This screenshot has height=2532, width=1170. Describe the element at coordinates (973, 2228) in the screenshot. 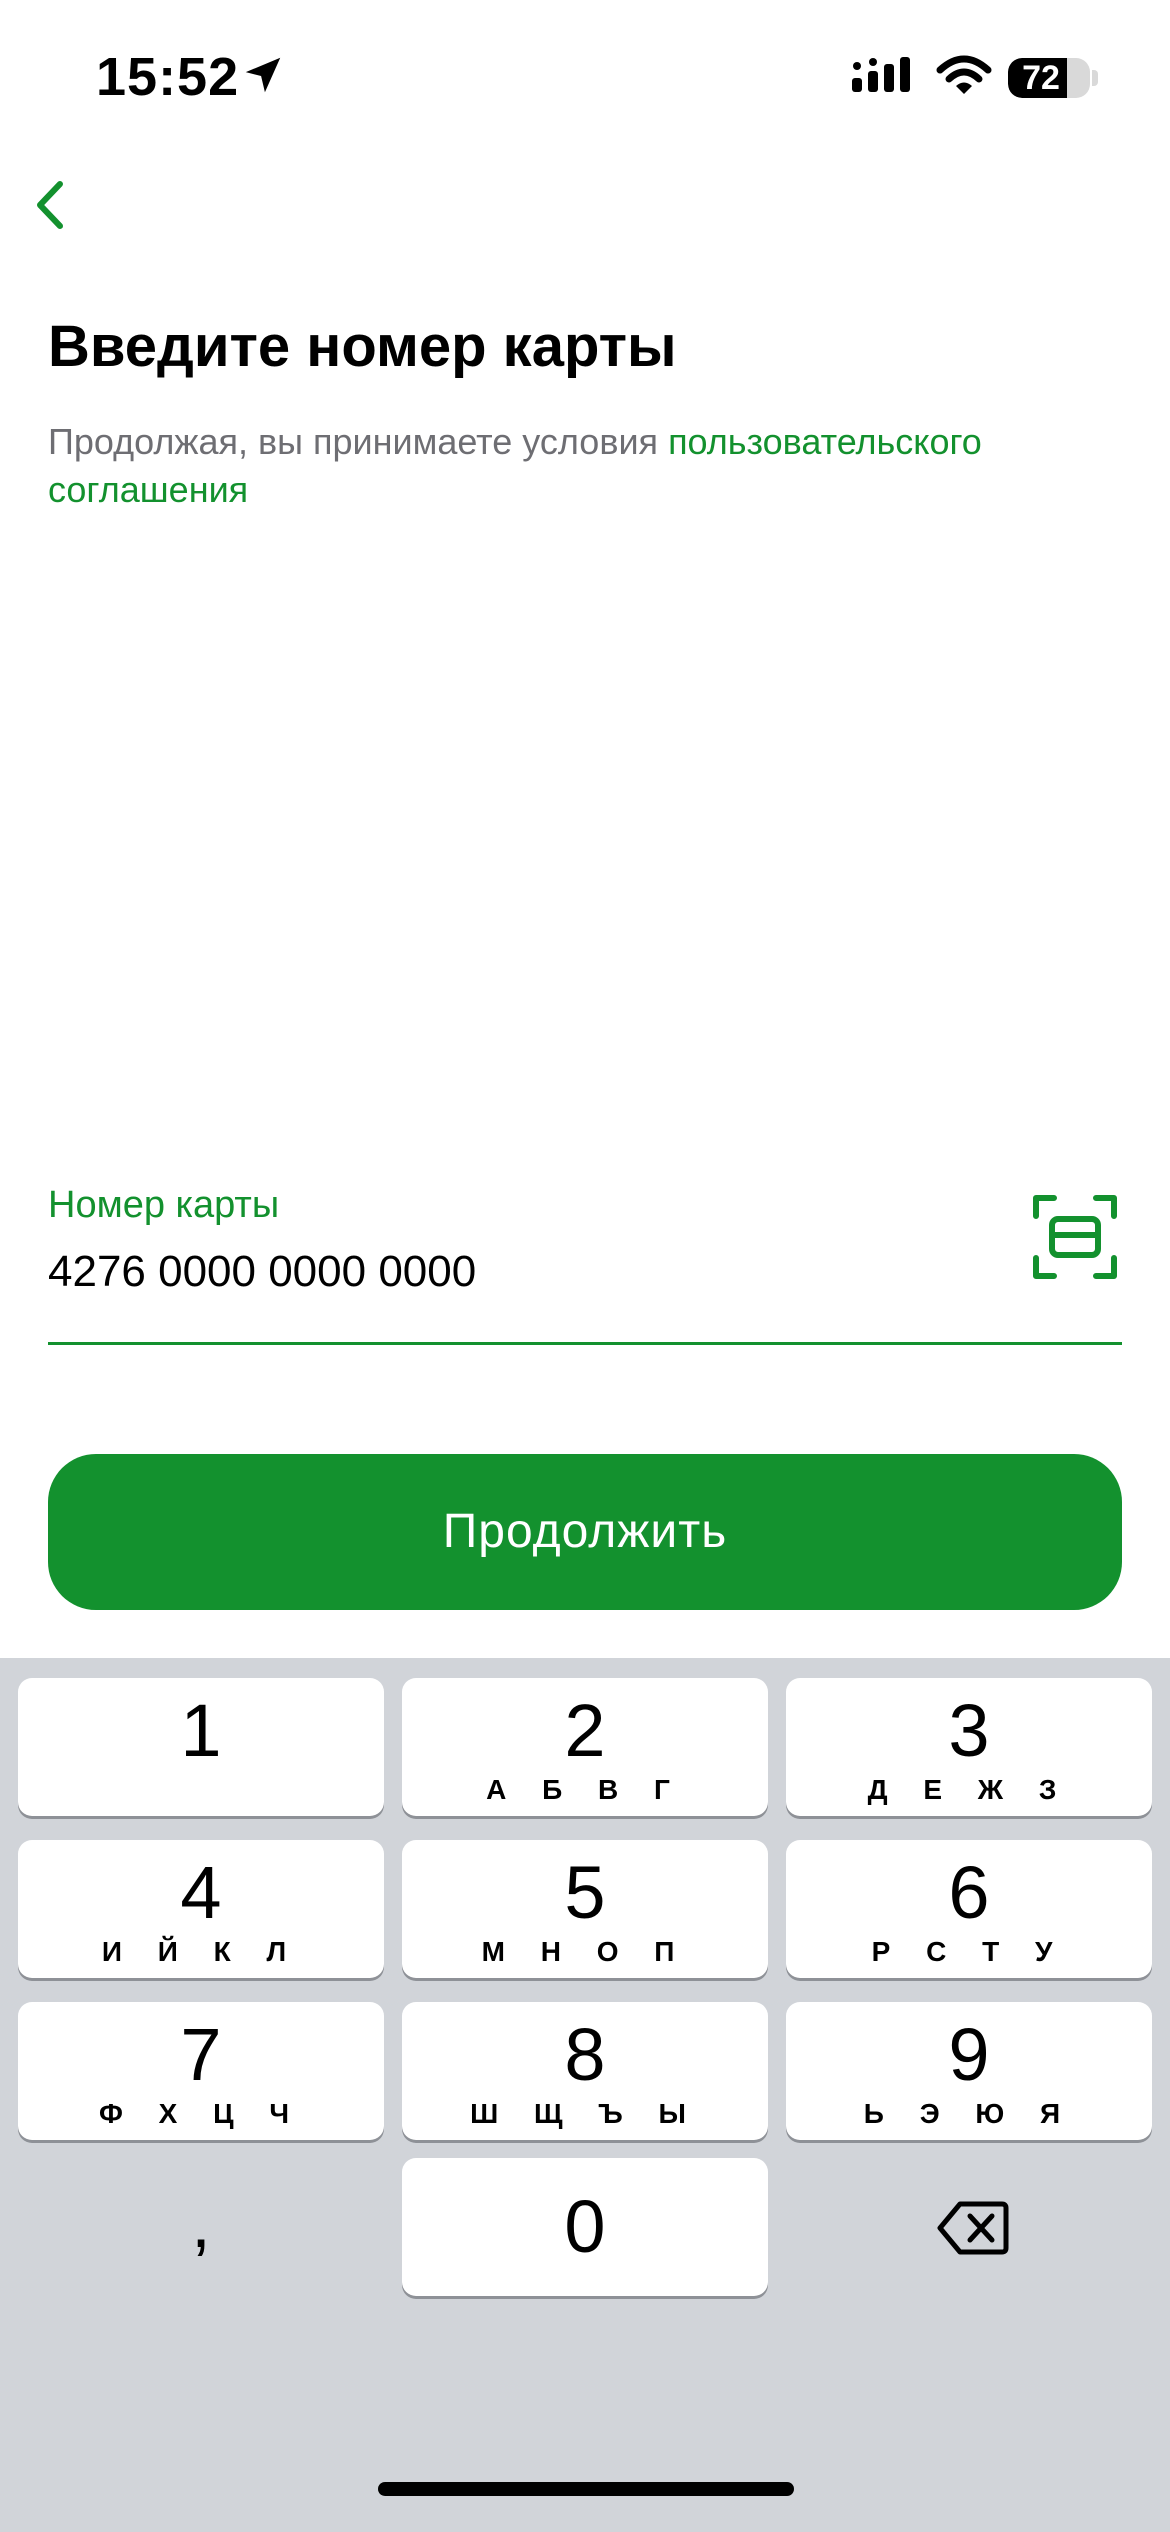

I see `backspace-icon` at that location.